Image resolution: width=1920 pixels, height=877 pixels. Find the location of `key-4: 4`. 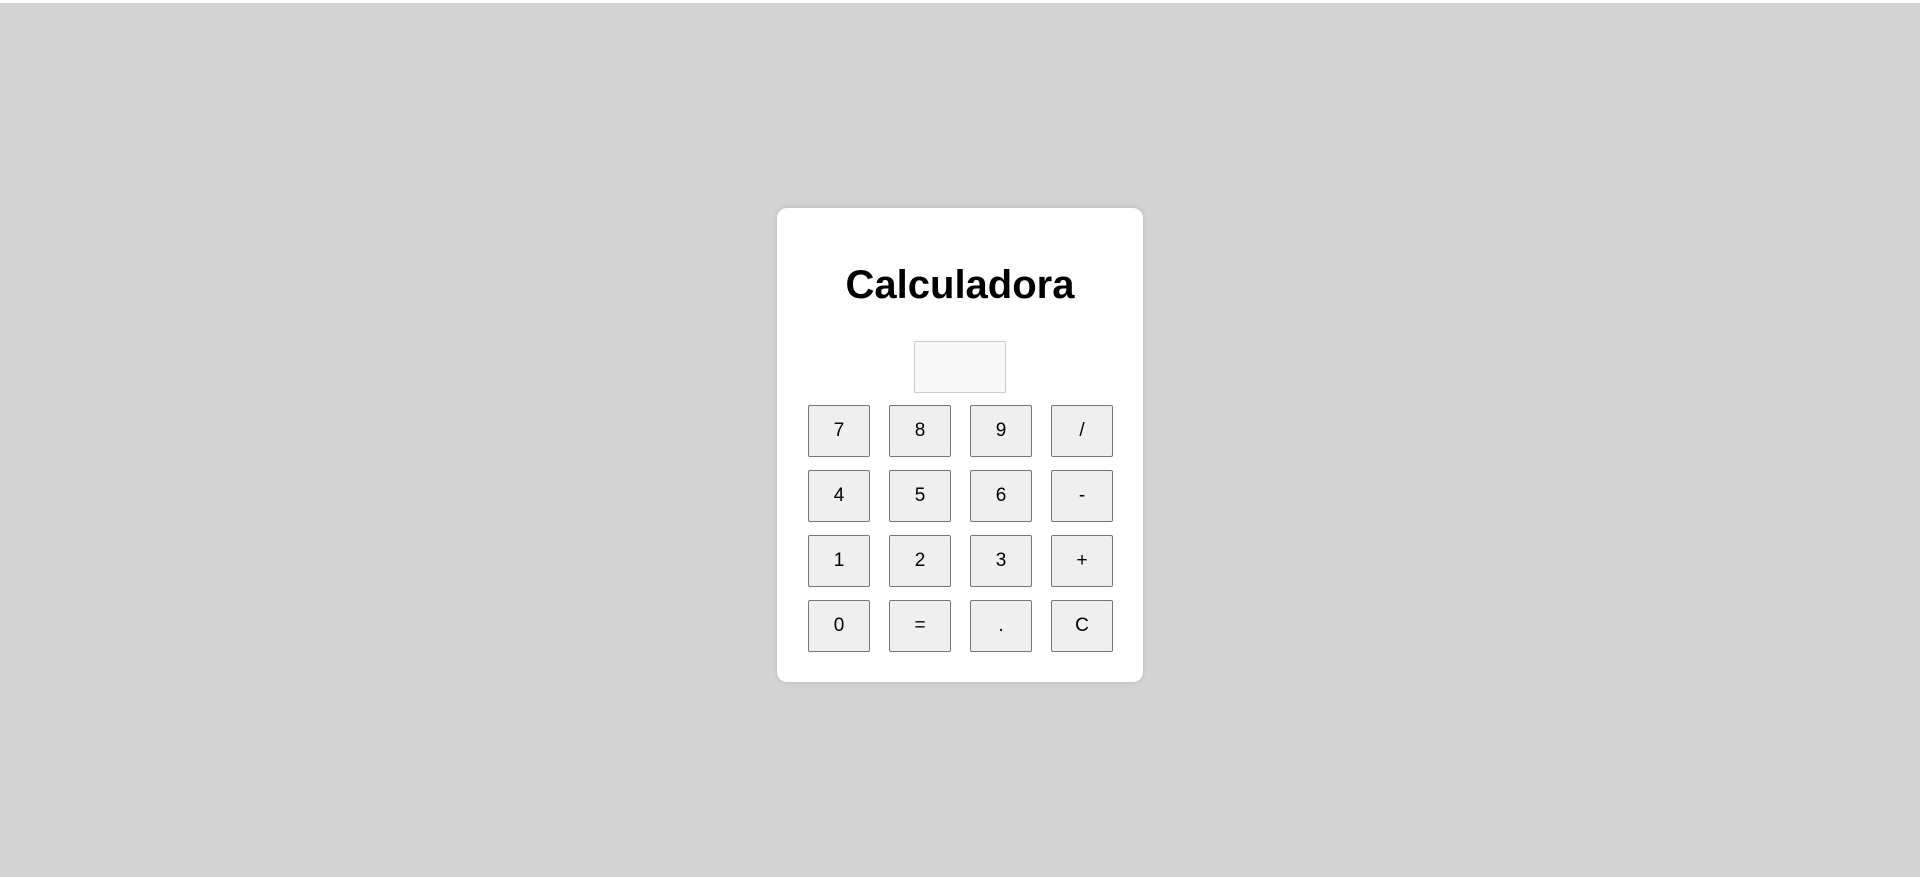

key-4: 4 is located at coordinates (839, 496).